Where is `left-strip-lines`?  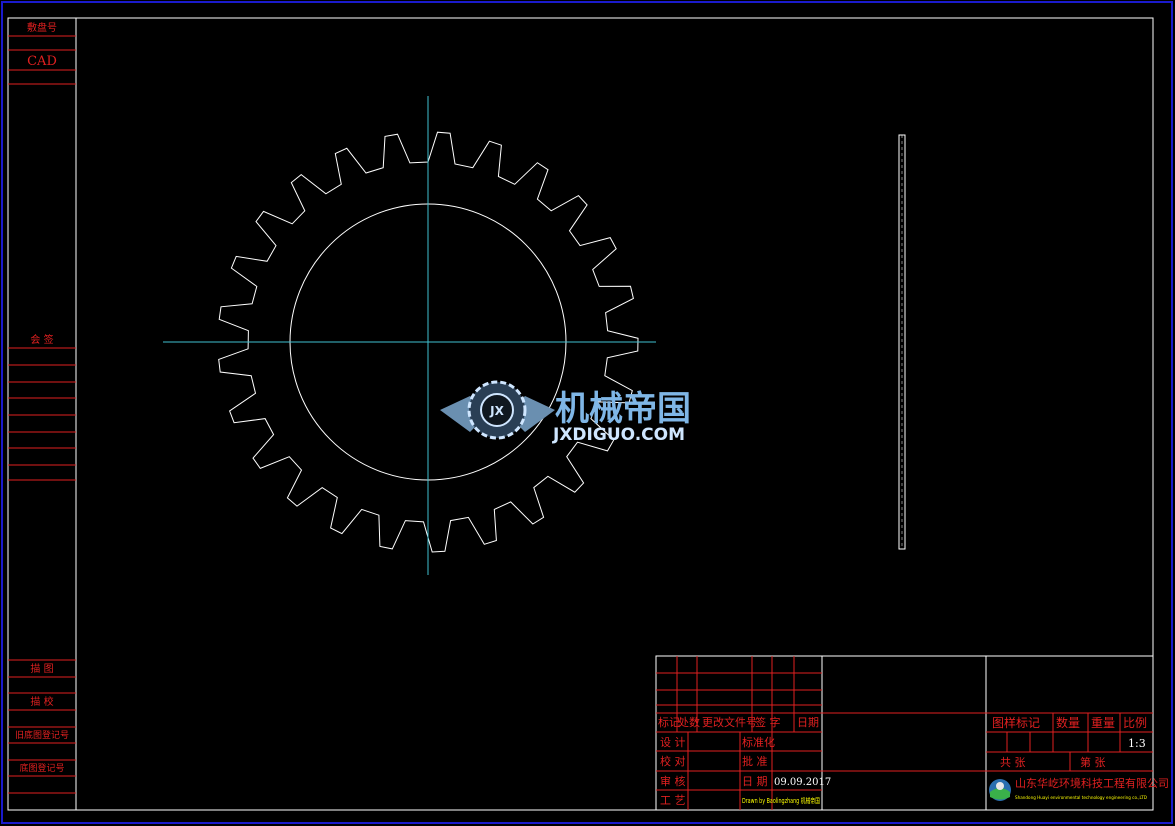
left-strip-lines is located at coordinates (42, 414).